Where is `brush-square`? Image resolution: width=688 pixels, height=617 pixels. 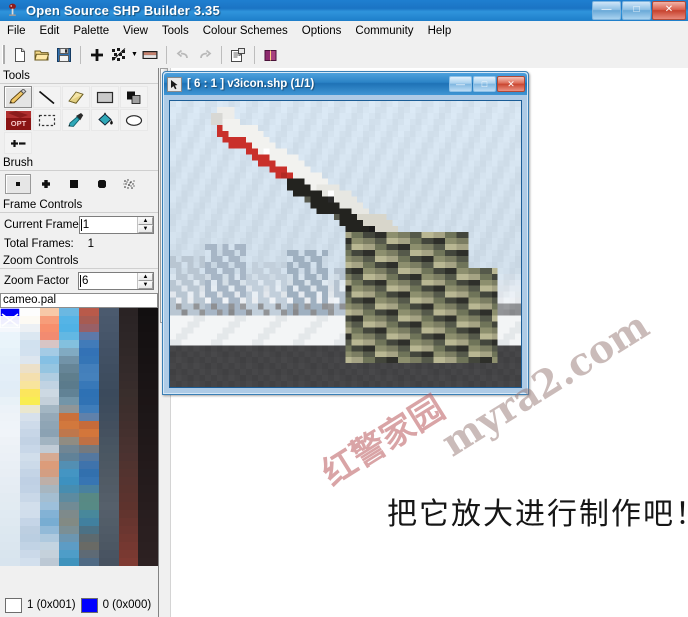 brush-square is located at coordinates (74, 184).